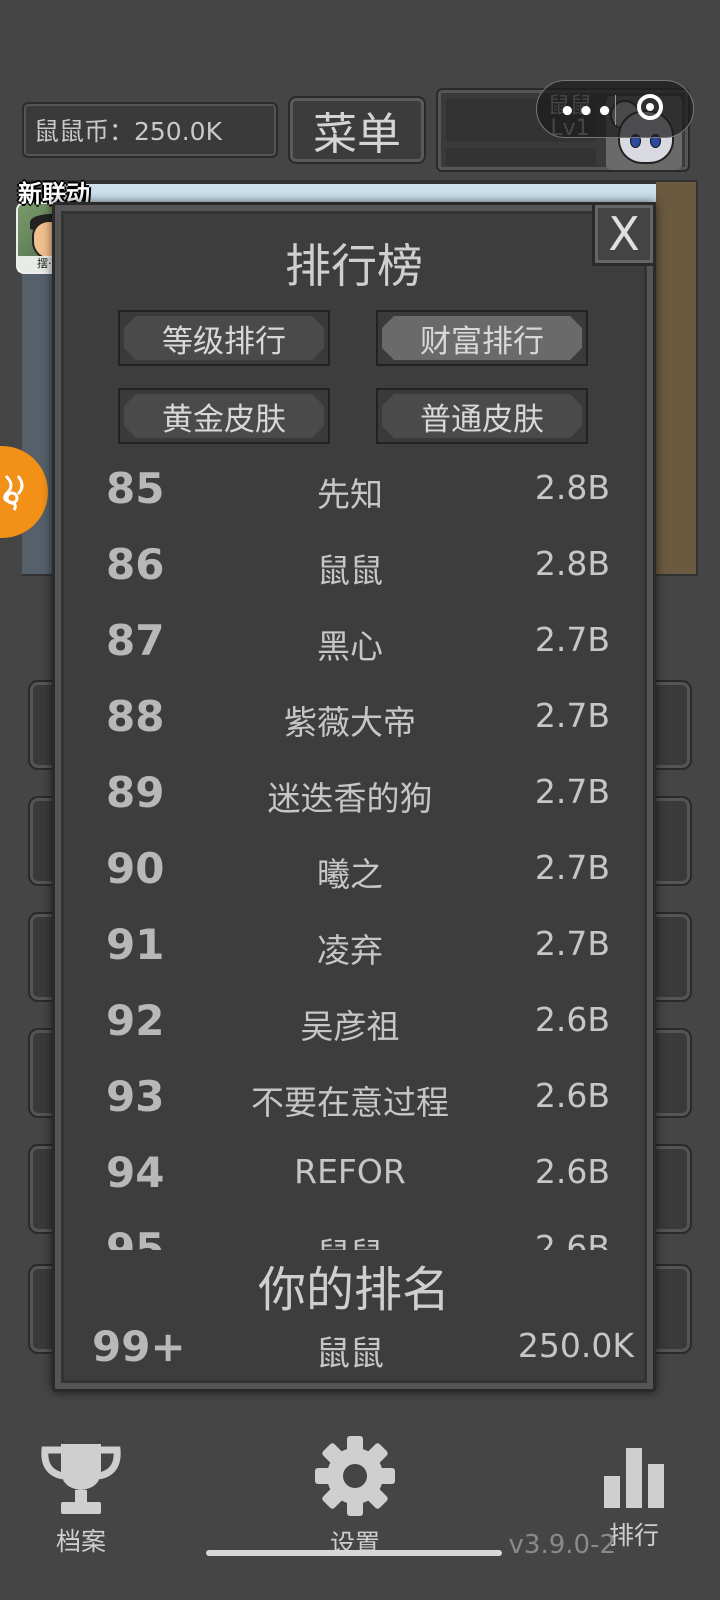 The width and height of the screenshot is (720, 1600). What do you see at coordinates (575, 1345) in the screenshot?
I see `my-wealth-value: 250.0K` at bounding box center [575, 1345].